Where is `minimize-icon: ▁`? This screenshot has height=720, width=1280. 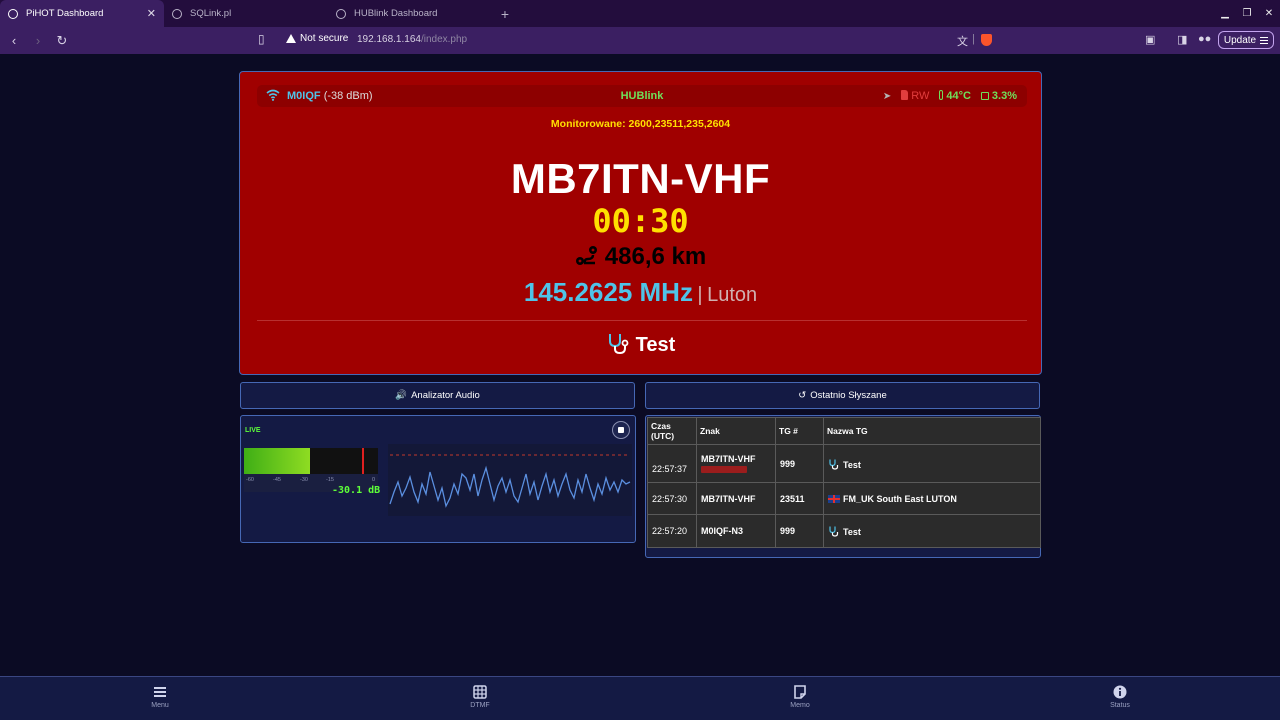
minimize-icon: ▁ is located at coordinates (1225, 13).